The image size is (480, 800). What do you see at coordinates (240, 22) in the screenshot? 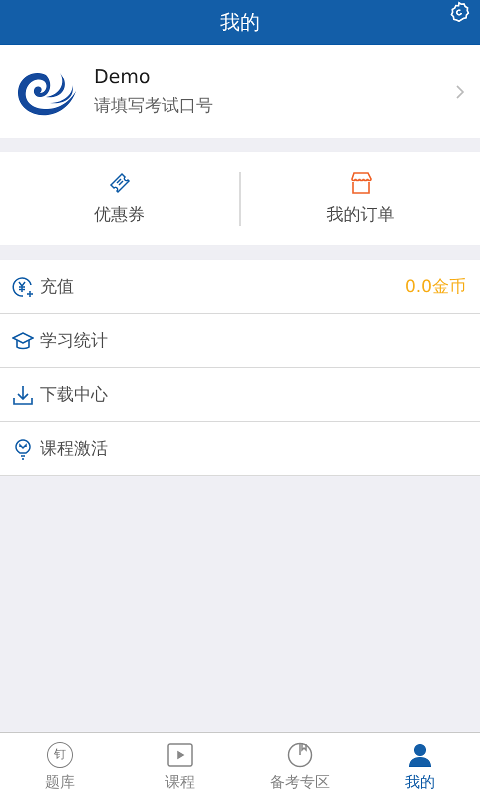
I see `page-title: 我的` at bounding box center [240, 22].